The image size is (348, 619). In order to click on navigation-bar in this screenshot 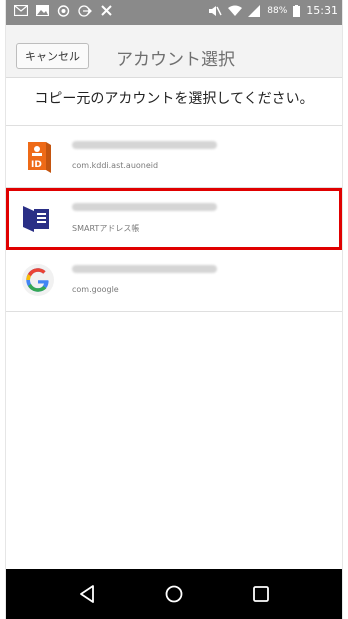, I will do `click(174, 594)`.